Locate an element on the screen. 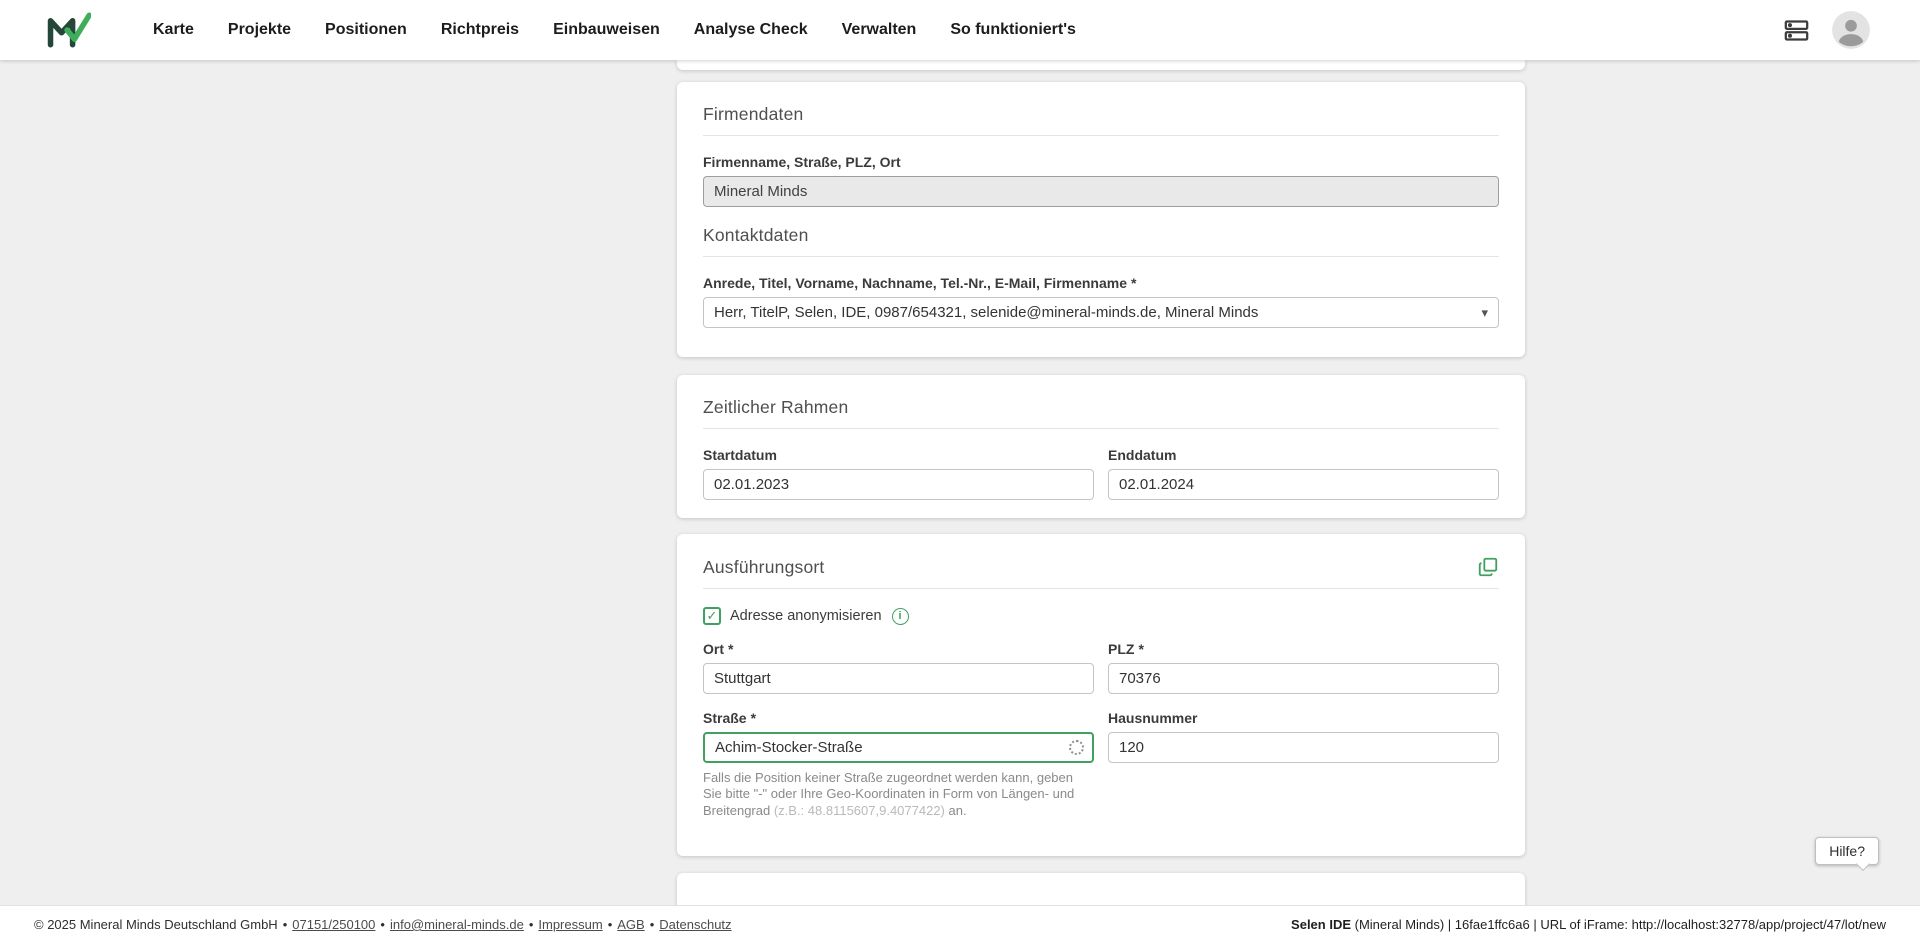 Image resolution: width=1920 pixels, height=943 pixels. strasse-input is located at coordinates (898, 747).